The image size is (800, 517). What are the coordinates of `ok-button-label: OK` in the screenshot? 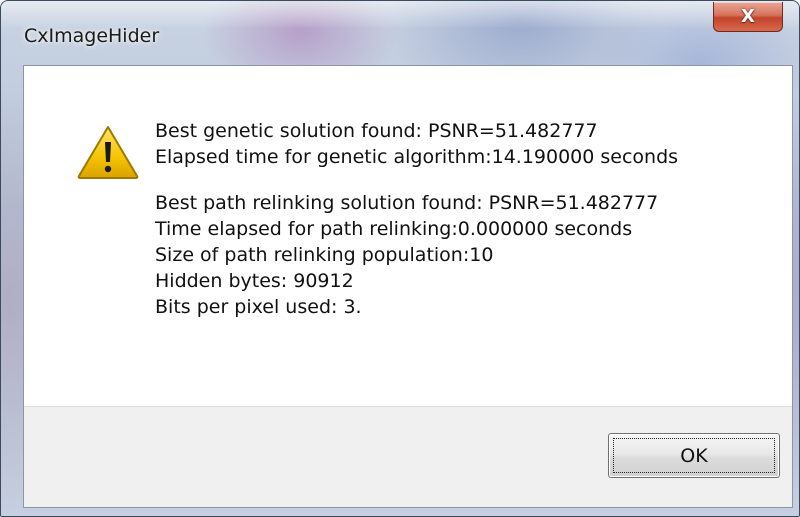 It's located at (694, 455).